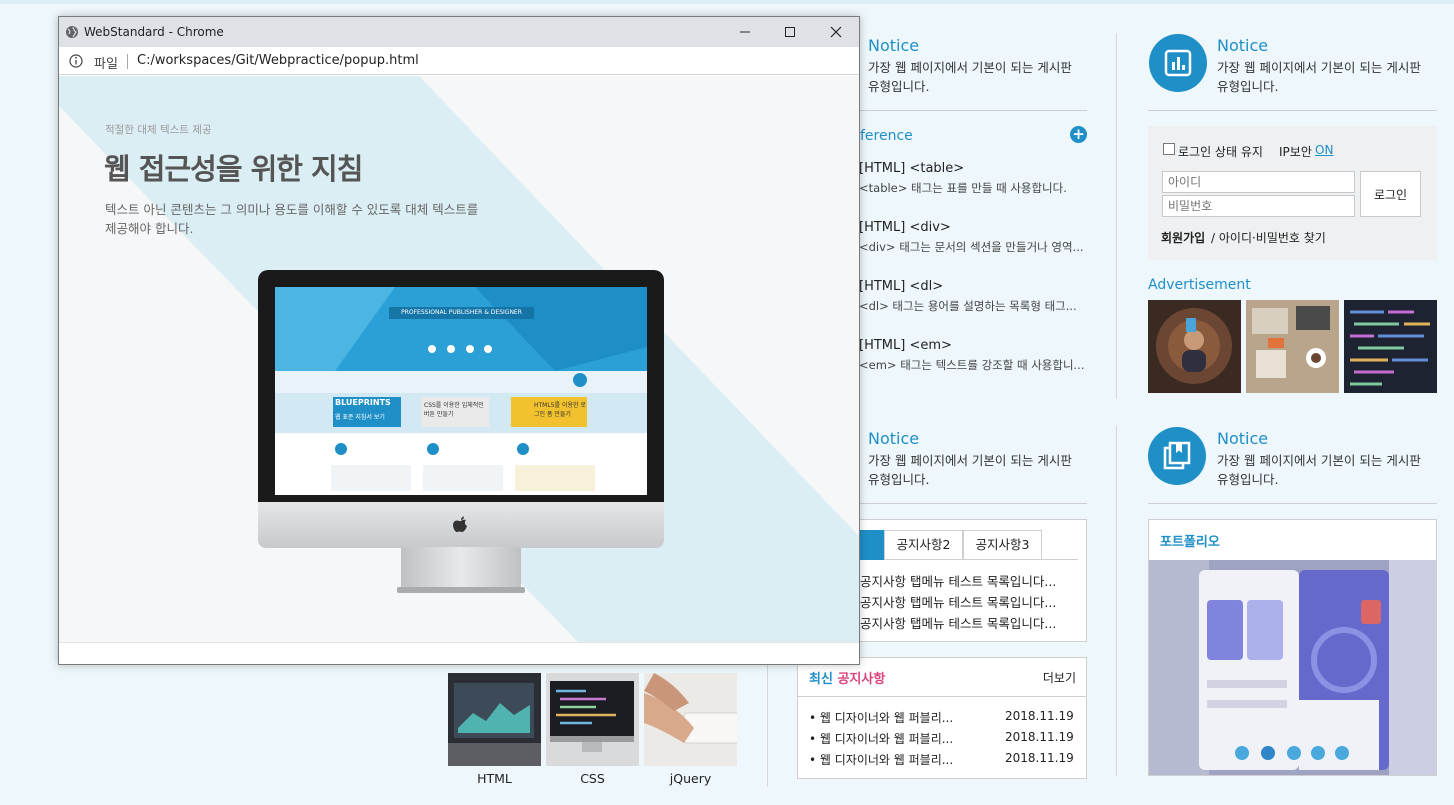 This screenshot has width=1454, height=805. Describe the element at coordinates (461, 590) in the screenshot. I see `monitor-base` at that location.